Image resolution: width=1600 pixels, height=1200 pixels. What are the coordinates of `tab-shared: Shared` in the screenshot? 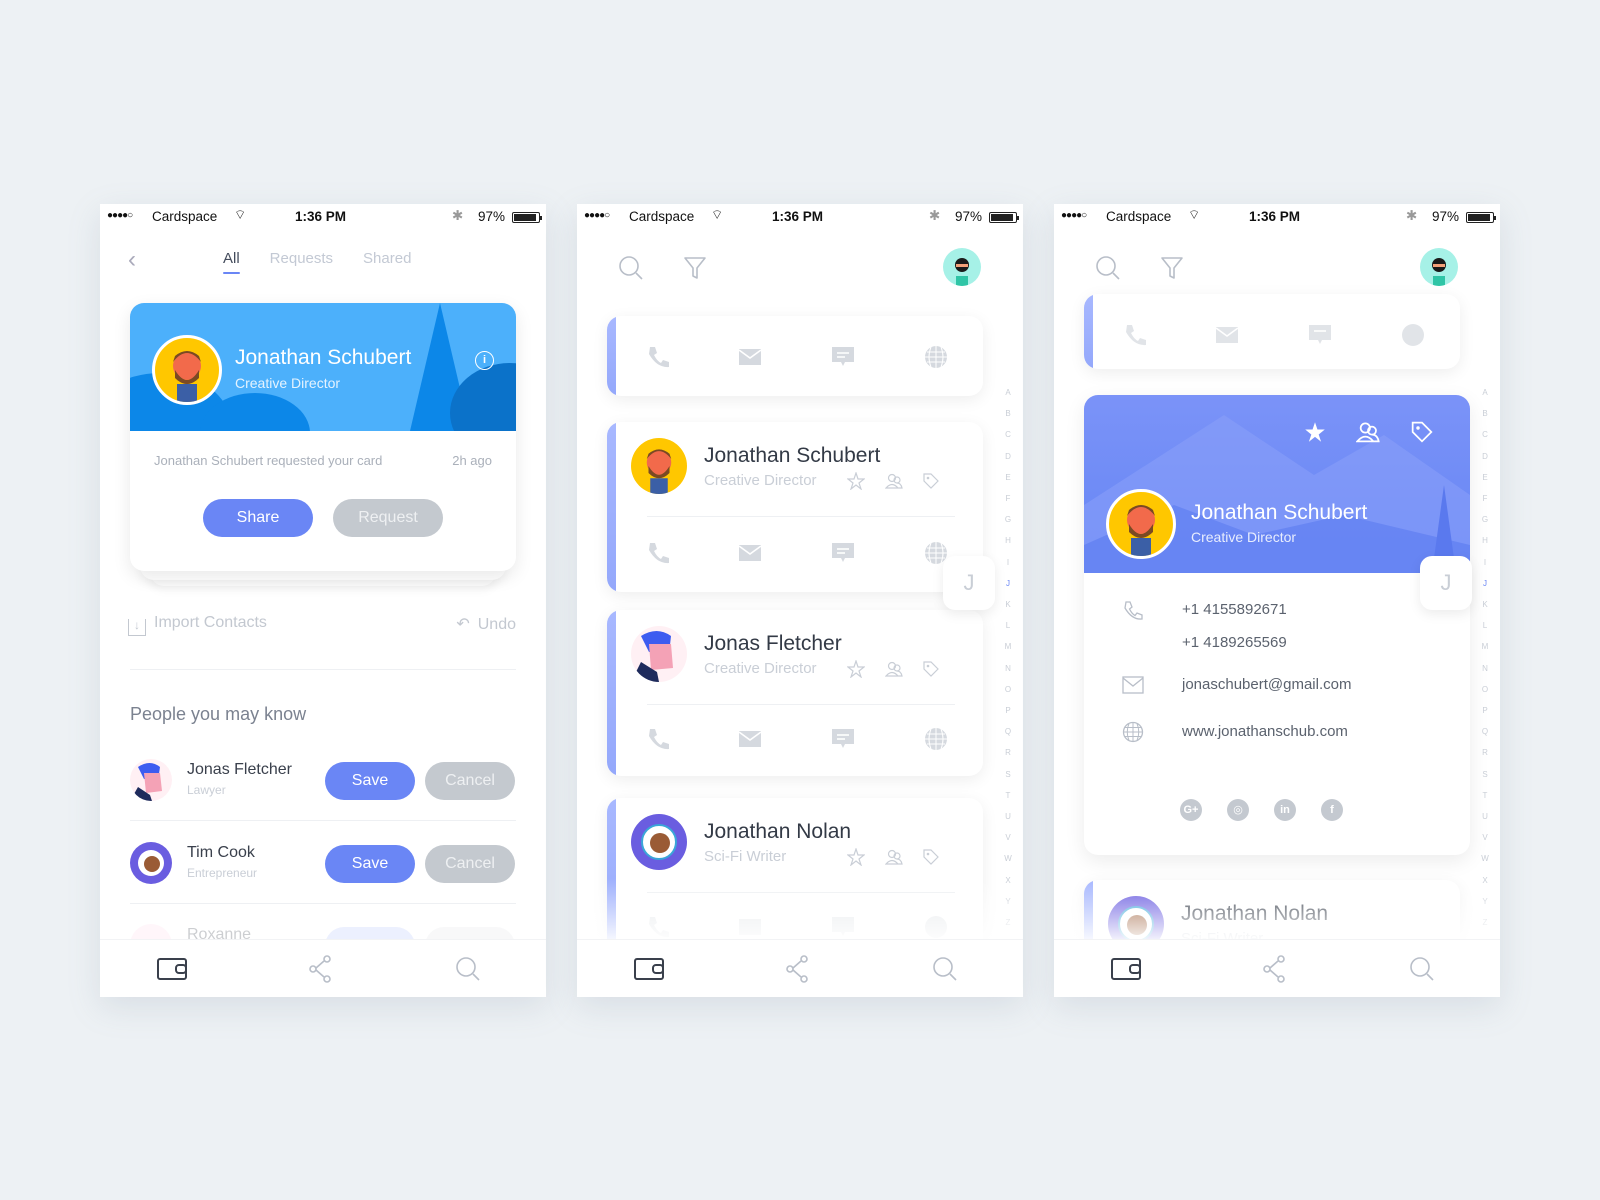 It's located at (387, 258).